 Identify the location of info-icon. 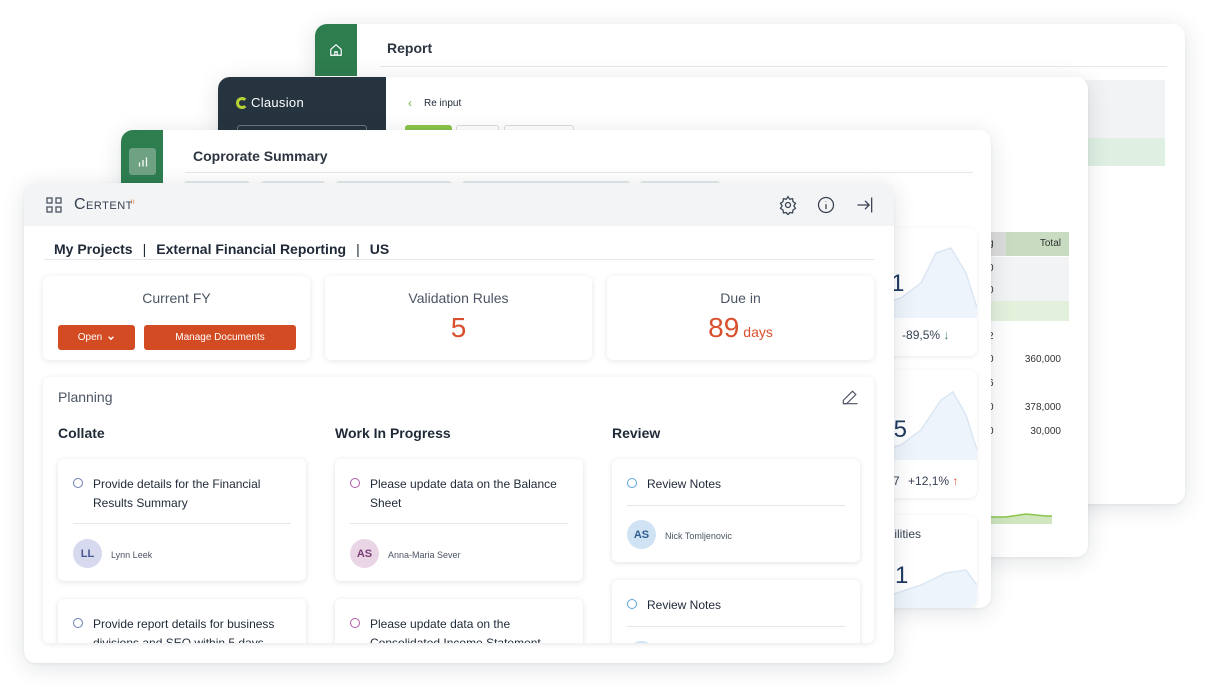
(826, 205).